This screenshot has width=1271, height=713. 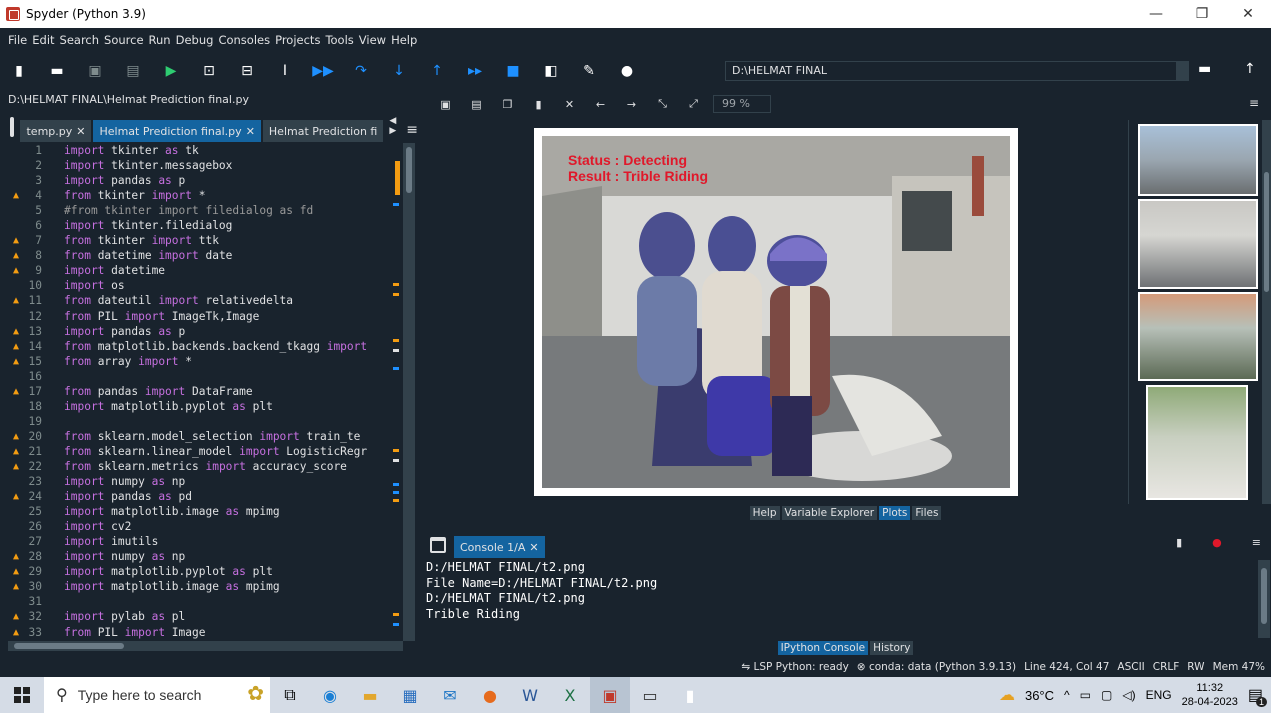 I want to click on file-explorer-icon: ▬, so click(x=370, y=695).